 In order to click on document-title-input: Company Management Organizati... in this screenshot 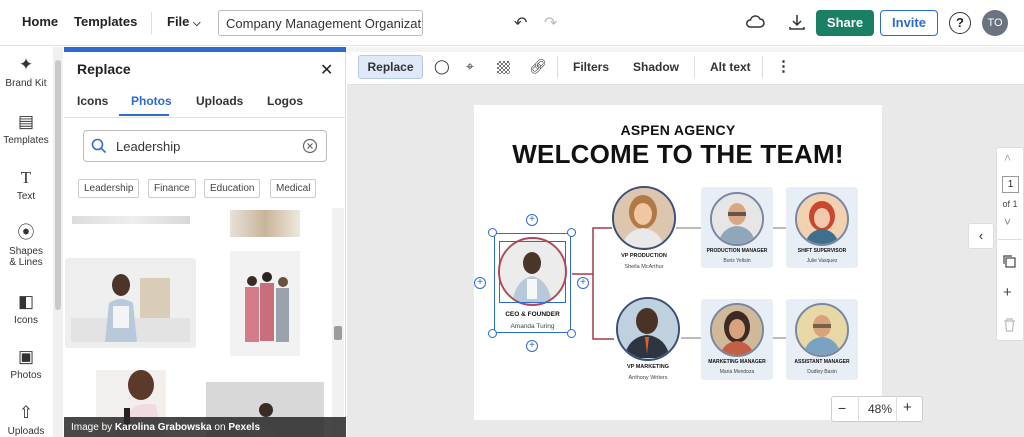, I will do `click(320, 23)`.